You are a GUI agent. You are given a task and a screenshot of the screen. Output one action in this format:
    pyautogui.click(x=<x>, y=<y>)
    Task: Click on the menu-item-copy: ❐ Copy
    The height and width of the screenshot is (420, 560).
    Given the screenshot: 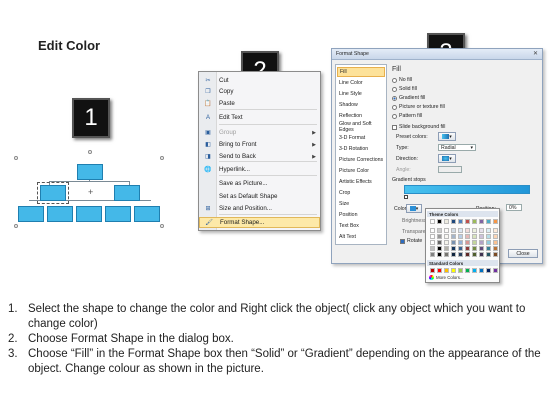 What is the action you would take?
    pyautogui.click(x=259, y=91)
    